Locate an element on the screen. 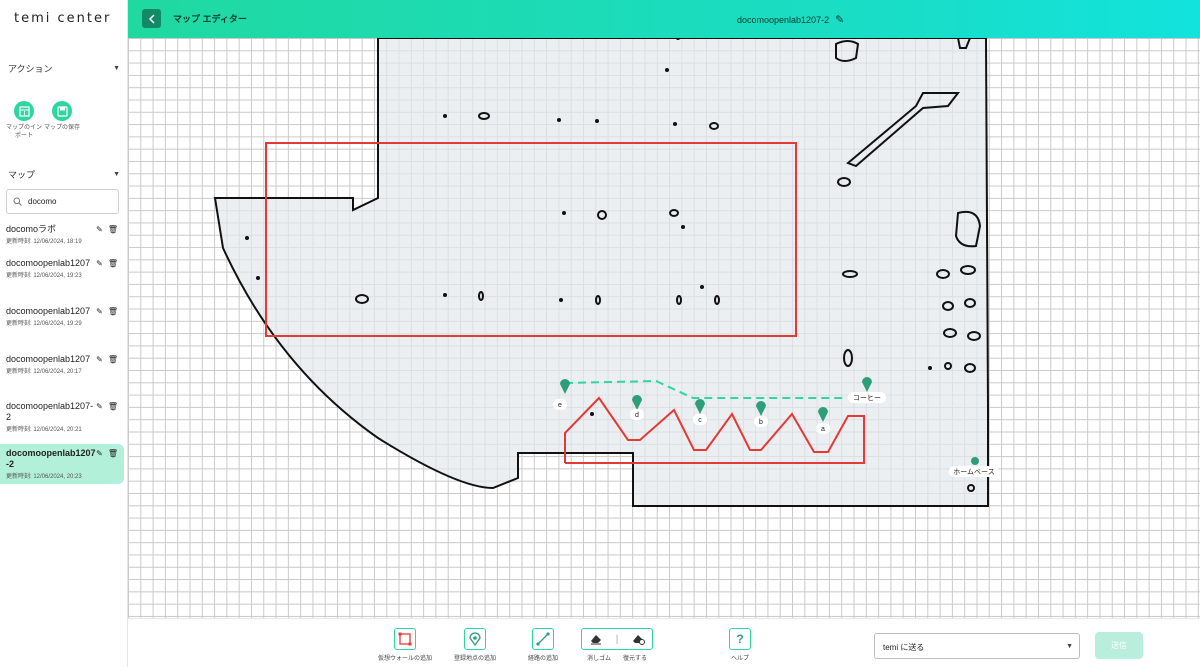  map-save-button: マップの保存 is located at coordinates (62, 116).